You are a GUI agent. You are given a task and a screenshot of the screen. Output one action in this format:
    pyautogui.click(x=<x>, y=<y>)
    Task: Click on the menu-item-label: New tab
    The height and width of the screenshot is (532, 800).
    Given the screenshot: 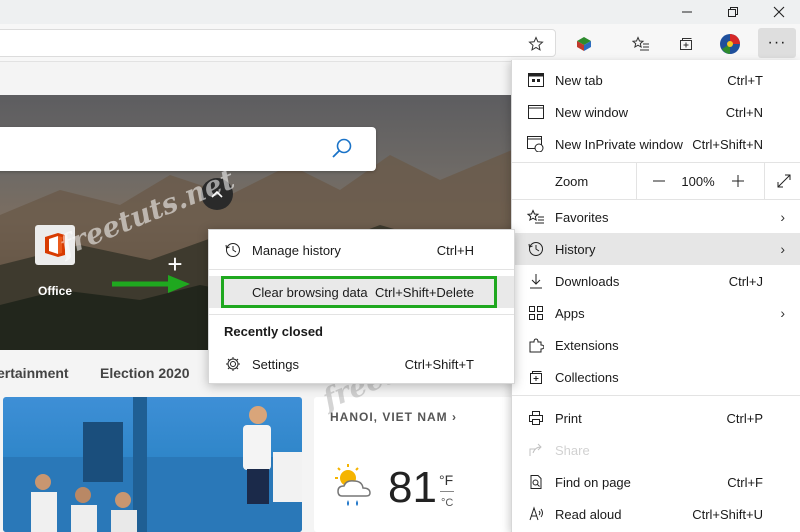 What is the action you would take?
    pyautogui.click(x=579, y=80)
    